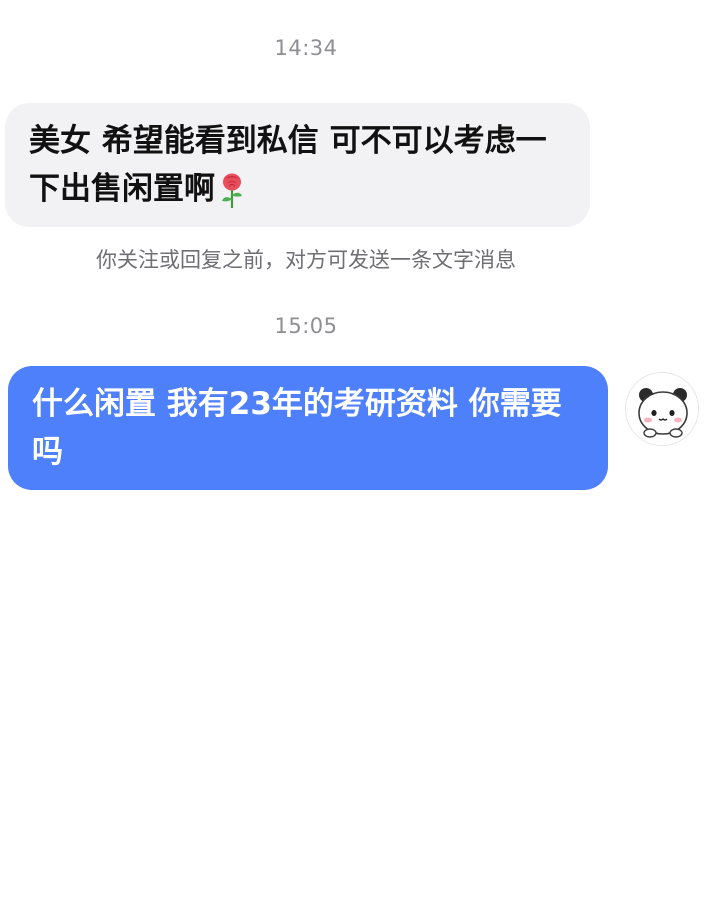 The height and width of the screenshot is (921, 720). Describe the element at coordinates (288, 165) in the screenshot. I see `incoming-message-text: 美女 希望能看到私信 可不可以考虑一下出售闲置啊` at that location.